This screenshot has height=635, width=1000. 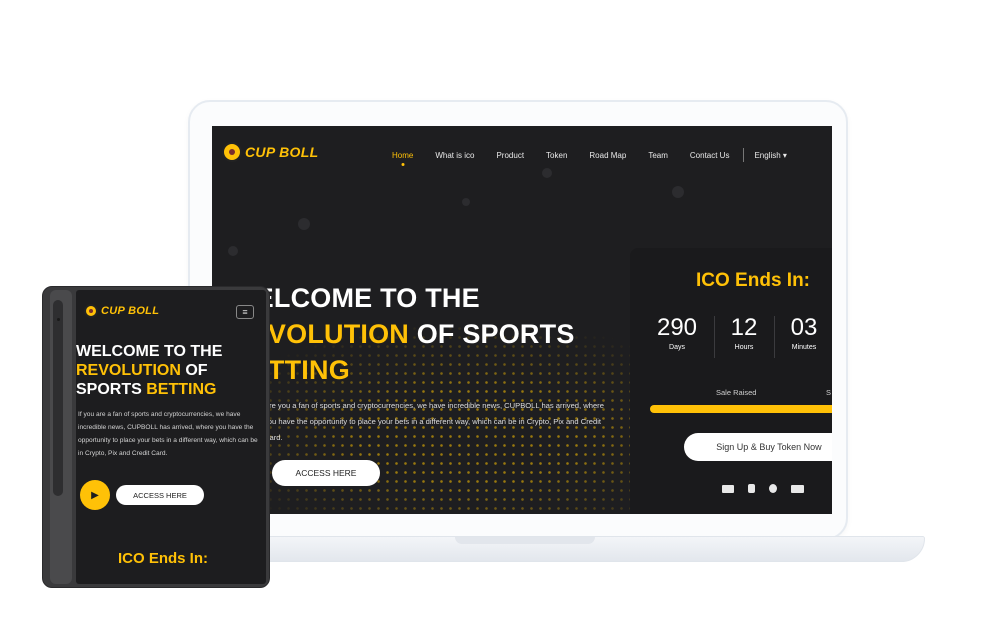 I want to click on logo: CUP BOLL, so click(x=270, y=152).